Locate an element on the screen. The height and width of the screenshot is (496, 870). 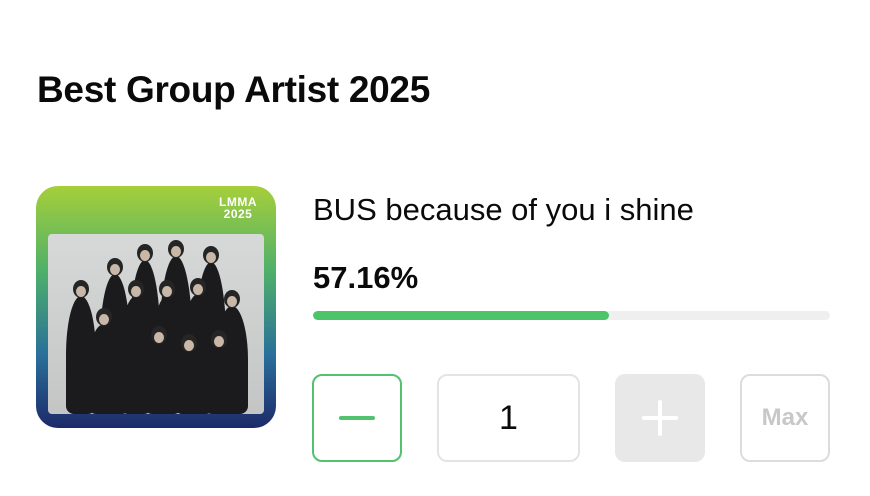
minus-icon is located at coordinates (357, 418).